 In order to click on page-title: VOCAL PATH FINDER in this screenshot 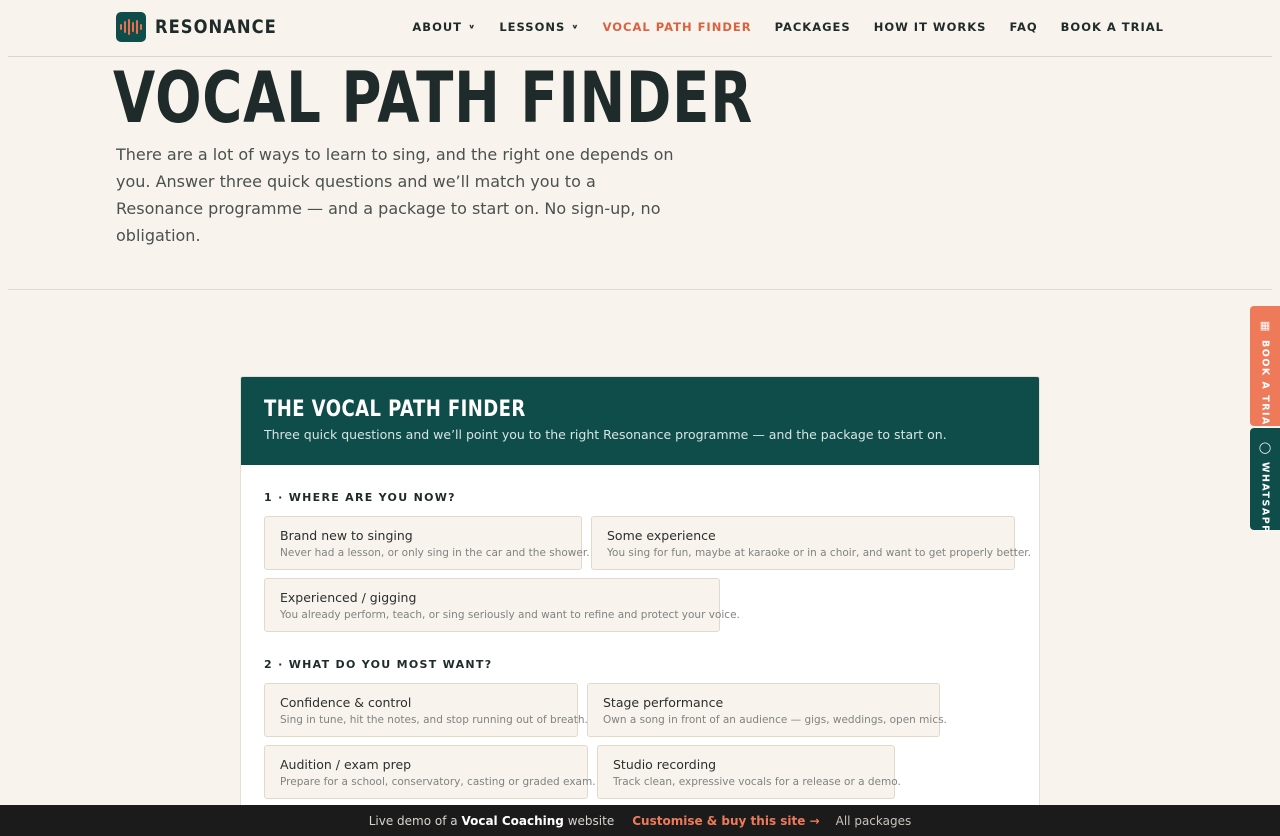, I will do `click(433, 98)`.